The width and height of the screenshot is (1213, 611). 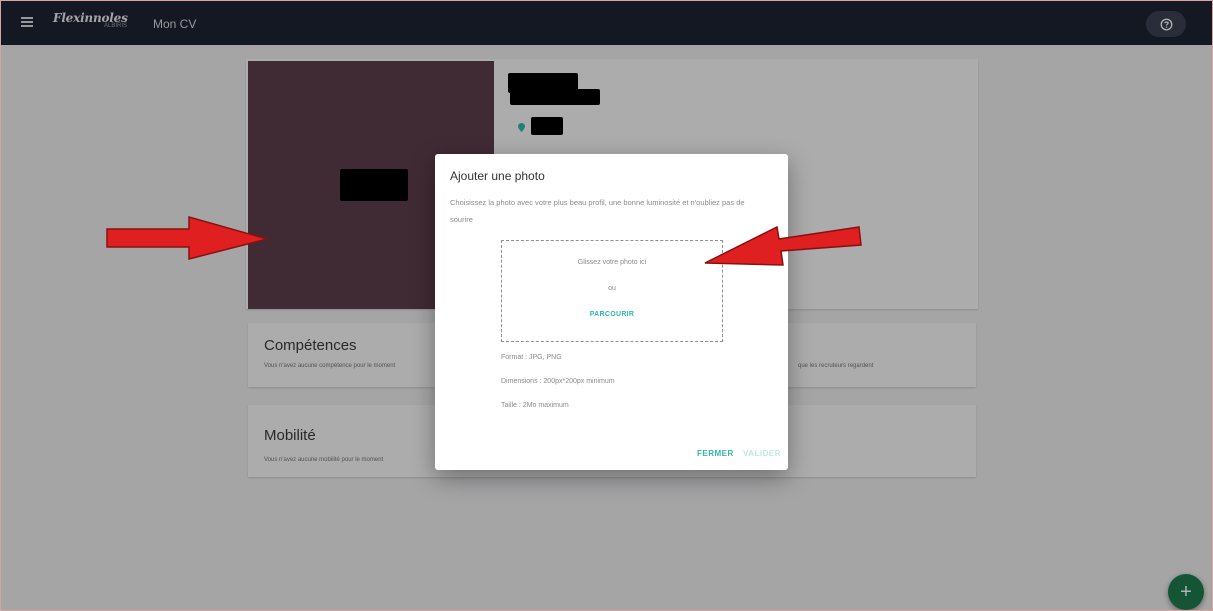 I want to click on dropzone-instruction: Glissez votre photo ici, so click(x=612, y=262).